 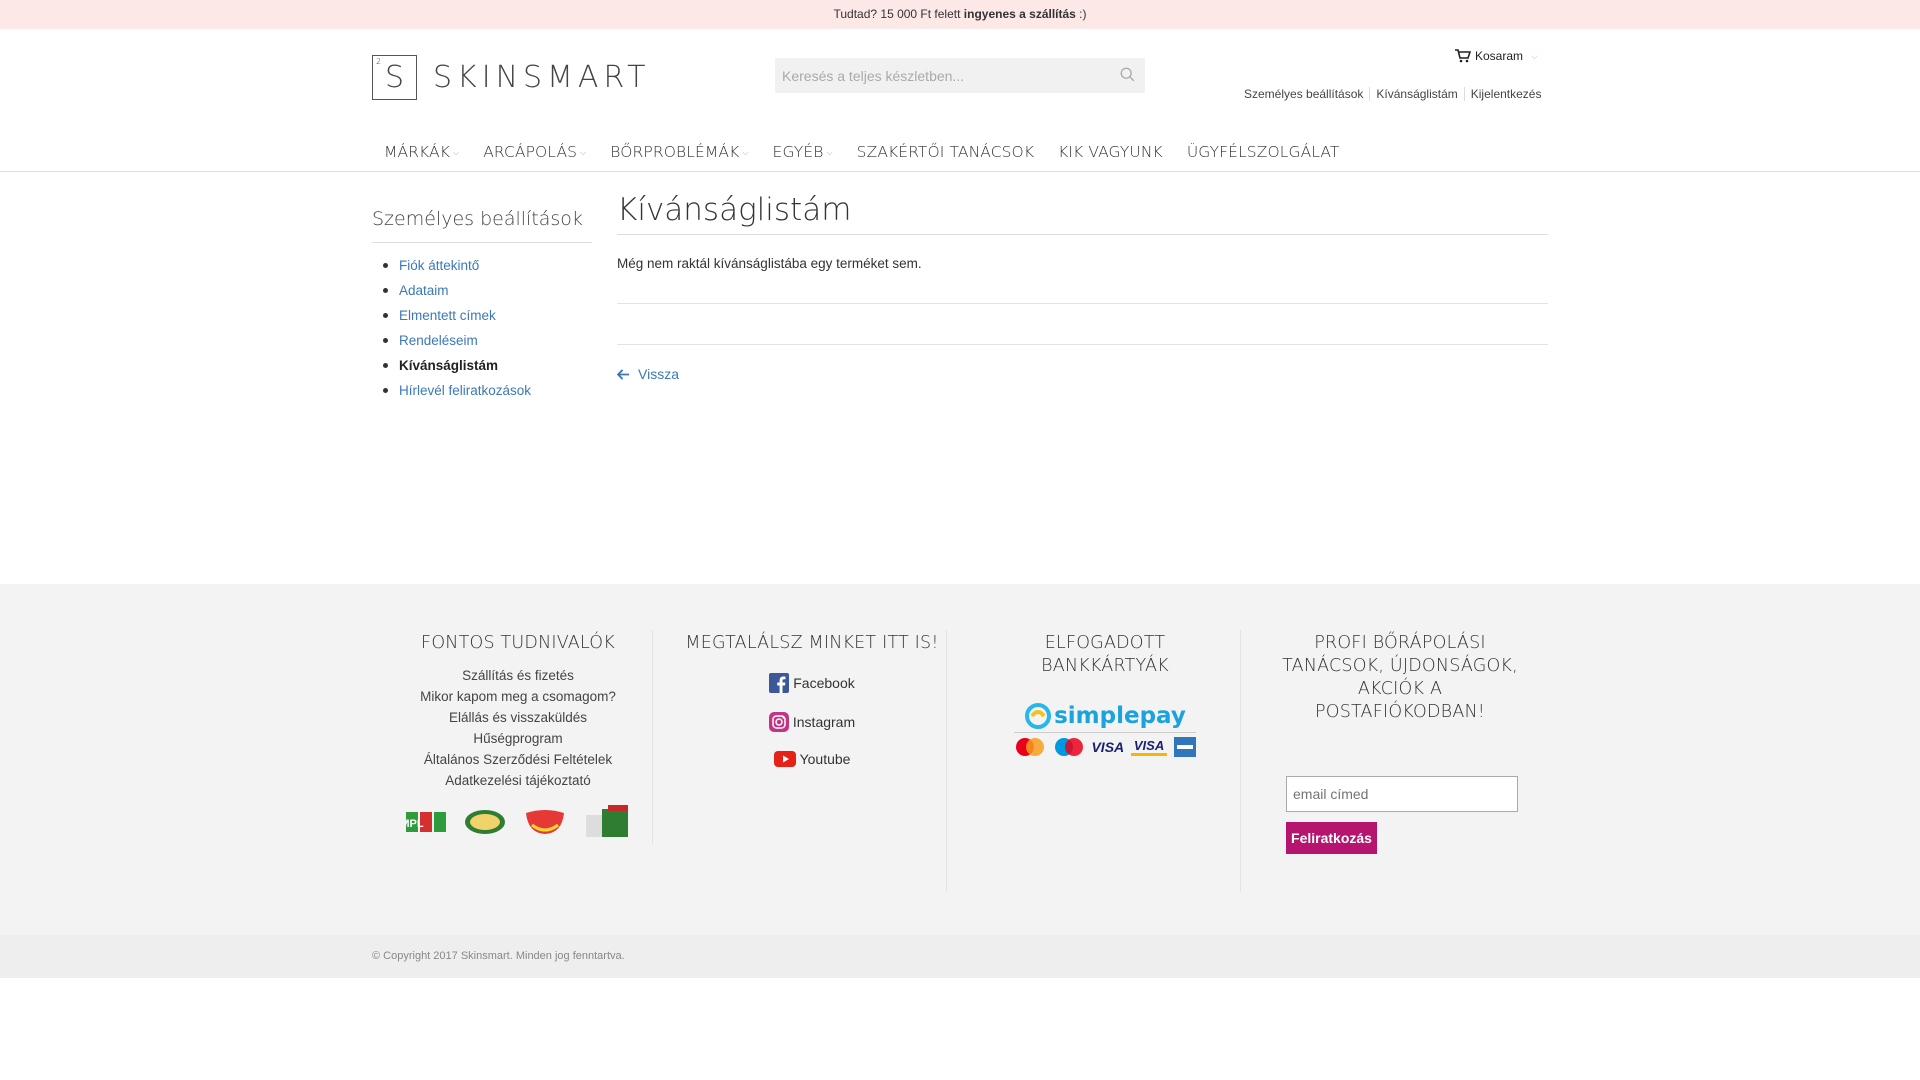 What do you see at coordinates (518, 696) in the screenshot?
I see `footer-link-delivery-time: Mikor kapom meg a csomagom?` at bounding box center [518, 696].